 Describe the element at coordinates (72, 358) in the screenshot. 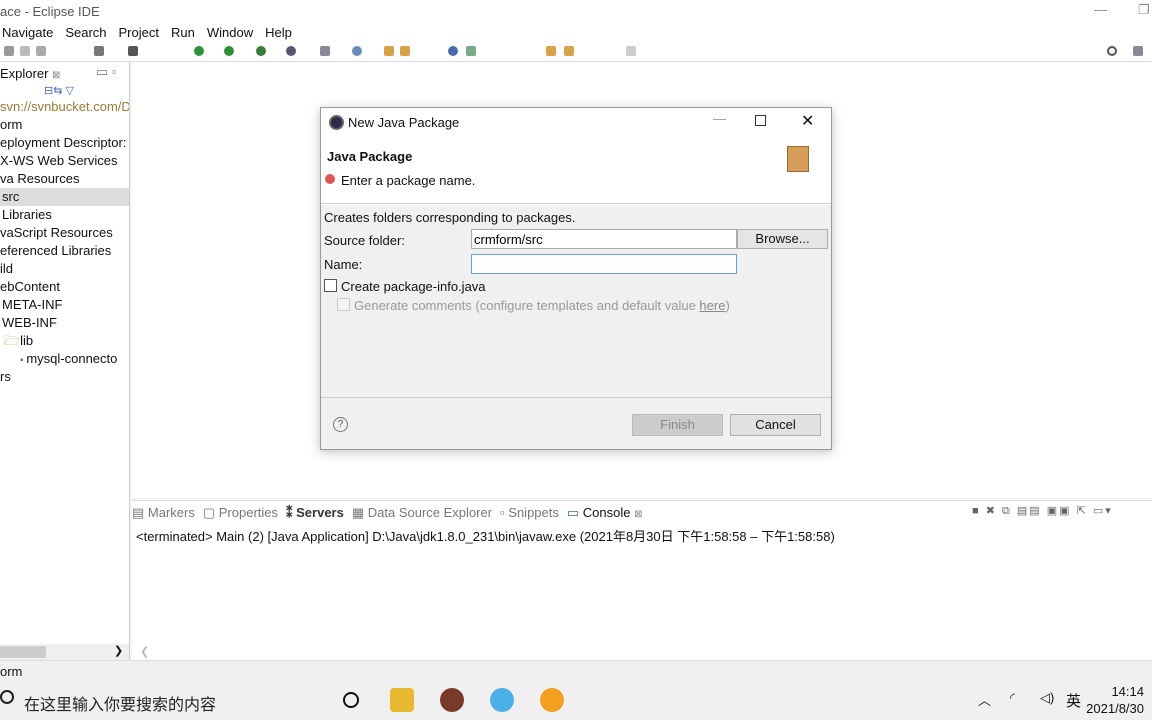

I see `tree-item-label: mysql-connecto` at that location.